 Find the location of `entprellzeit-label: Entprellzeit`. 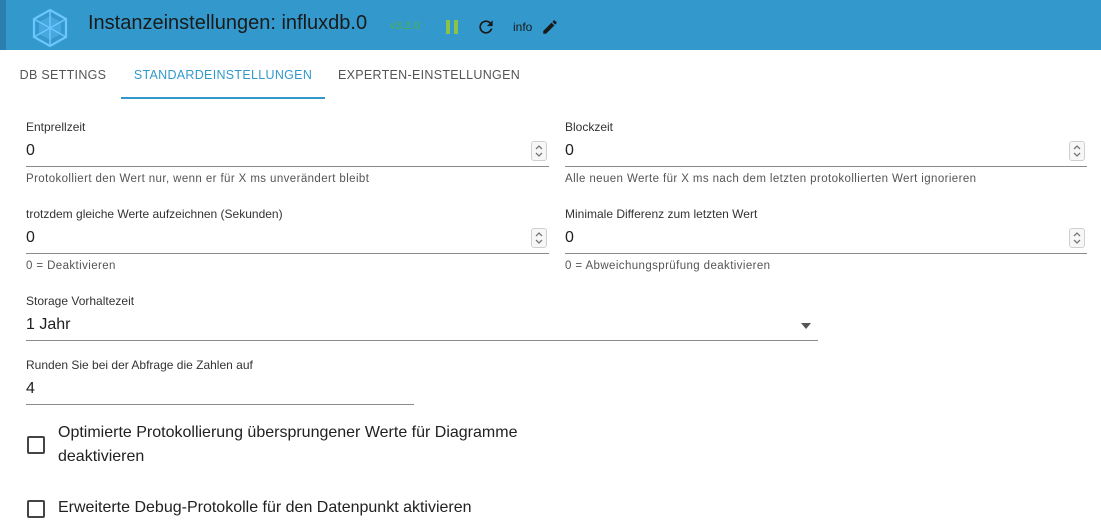

entprellzeit-label: Entprellzeit is located at coordinates (56, 127).